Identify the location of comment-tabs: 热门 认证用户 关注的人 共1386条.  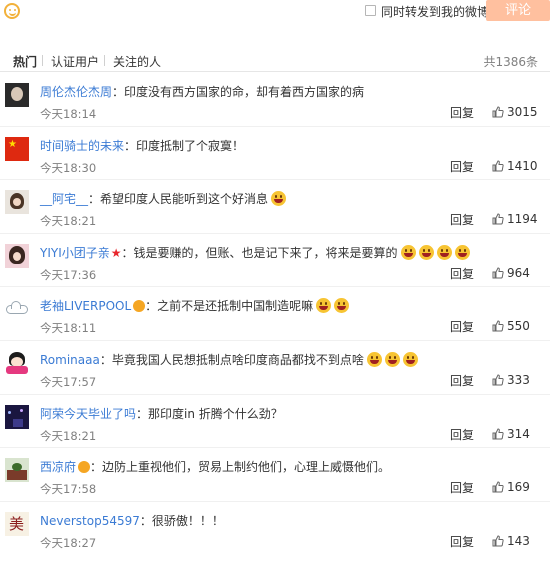
(275, 53).